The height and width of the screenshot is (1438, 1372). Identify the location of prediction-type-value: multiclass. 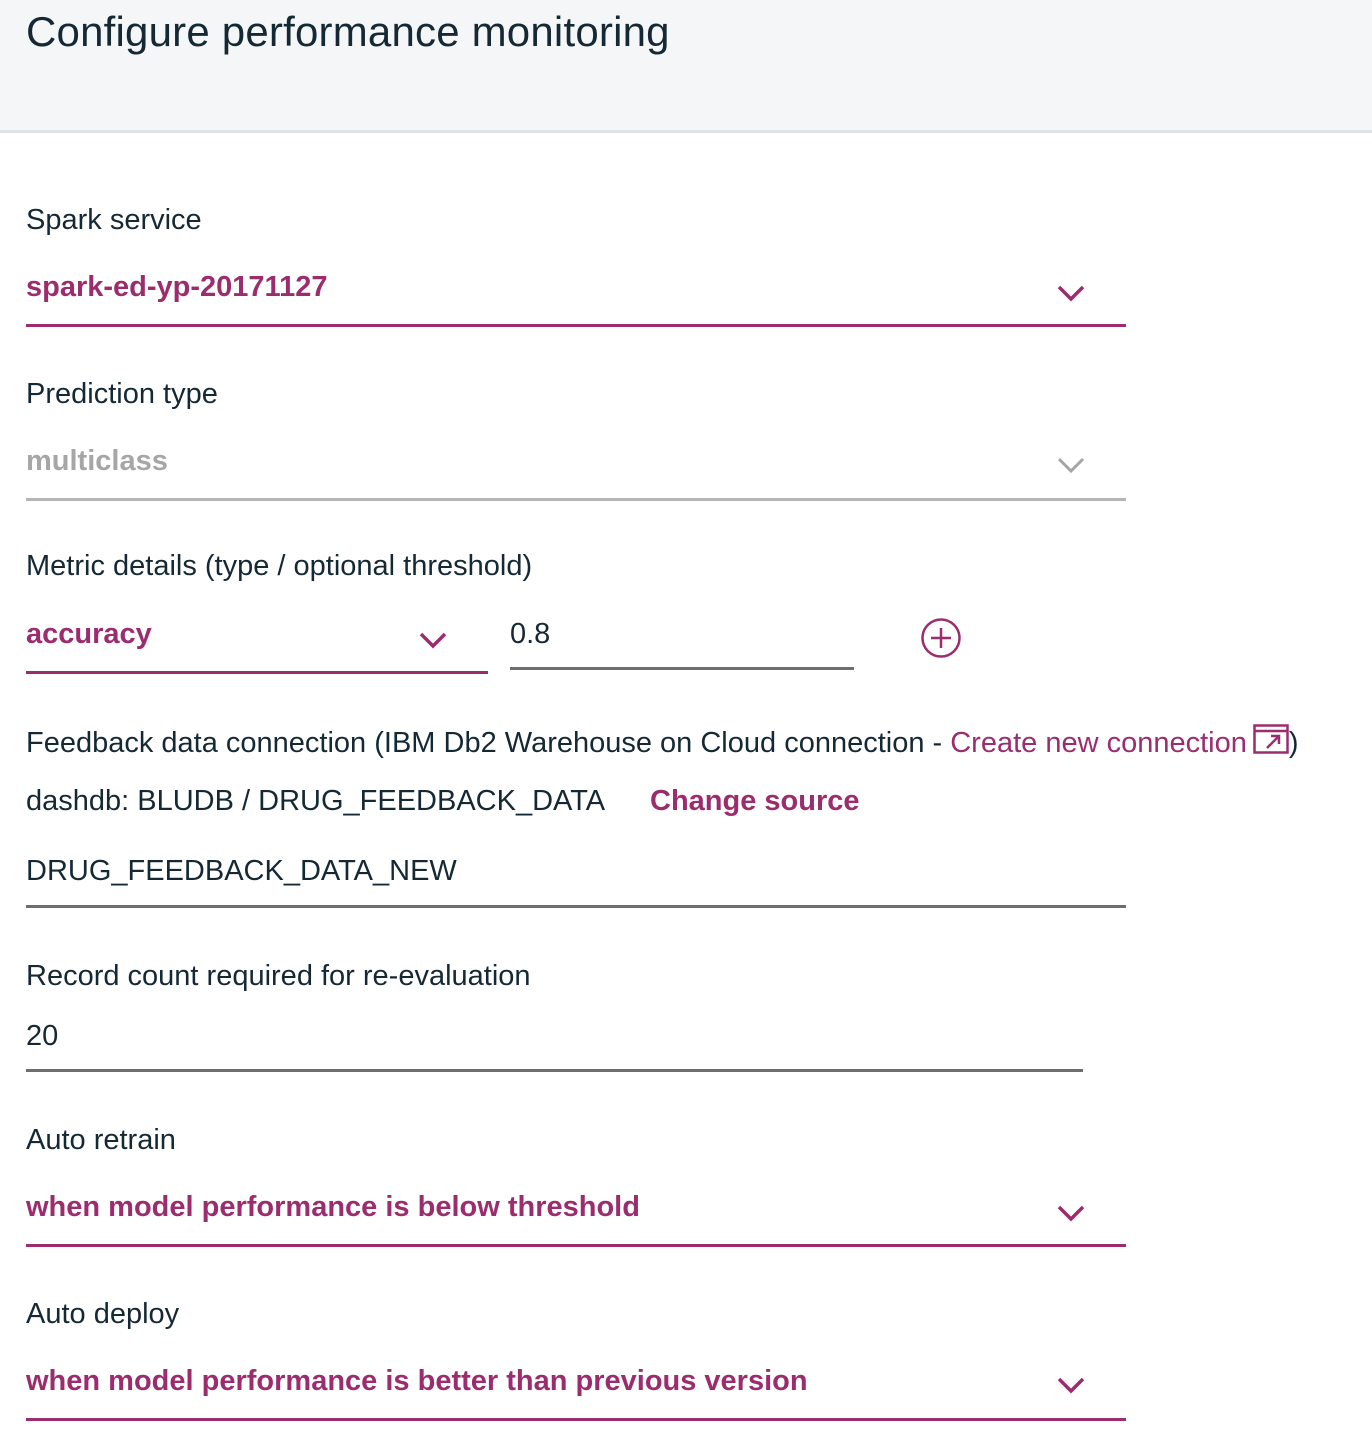
(97, 461).